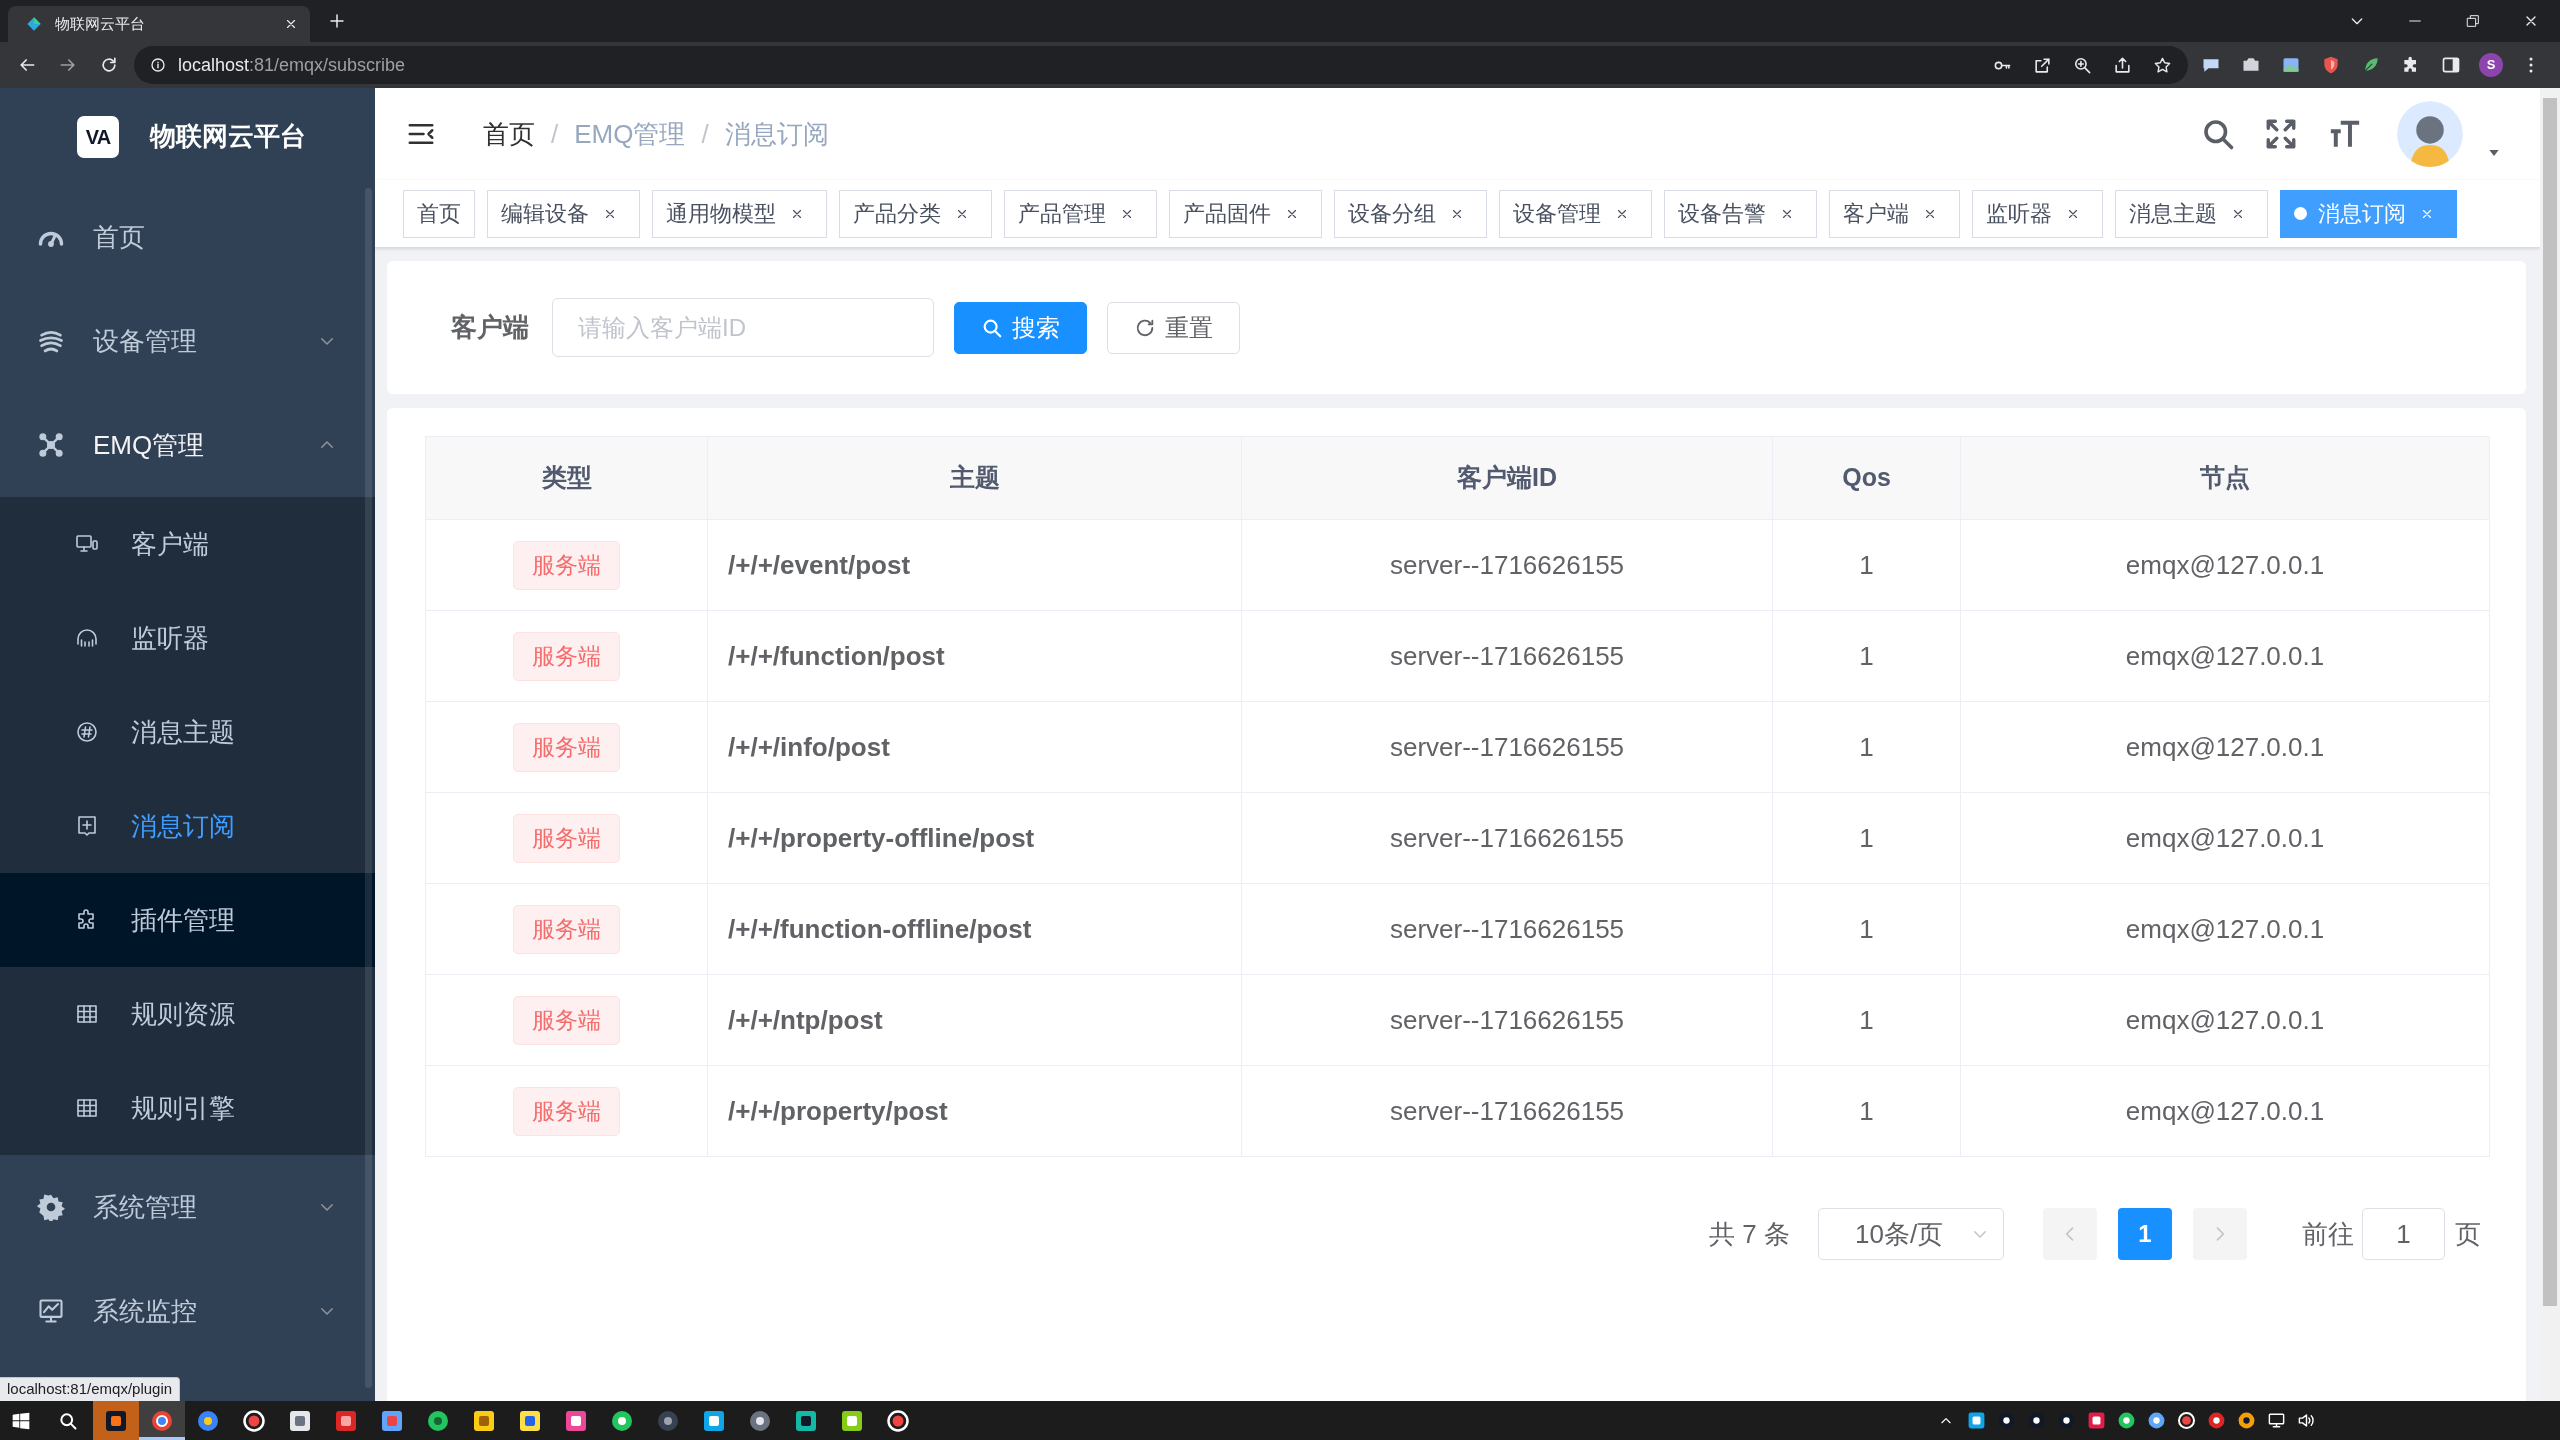 Image resolution: width=2560 pixels, height=1440 pixels. What do you see at coordinates (2191, 213) in the screenshot?
I see `tab: 消息主题` at bounding box center [2191, 213].